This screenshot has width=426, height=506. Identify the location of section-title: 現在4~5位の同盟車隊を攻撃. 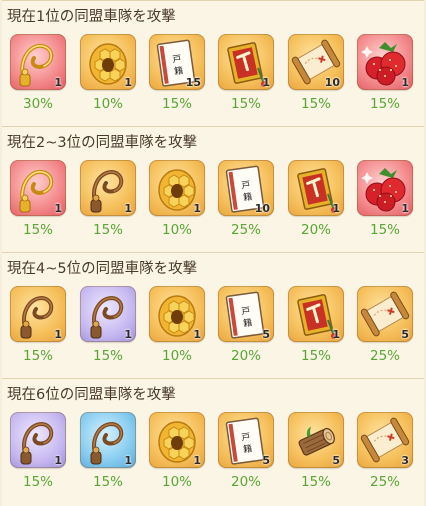
(102, 269).